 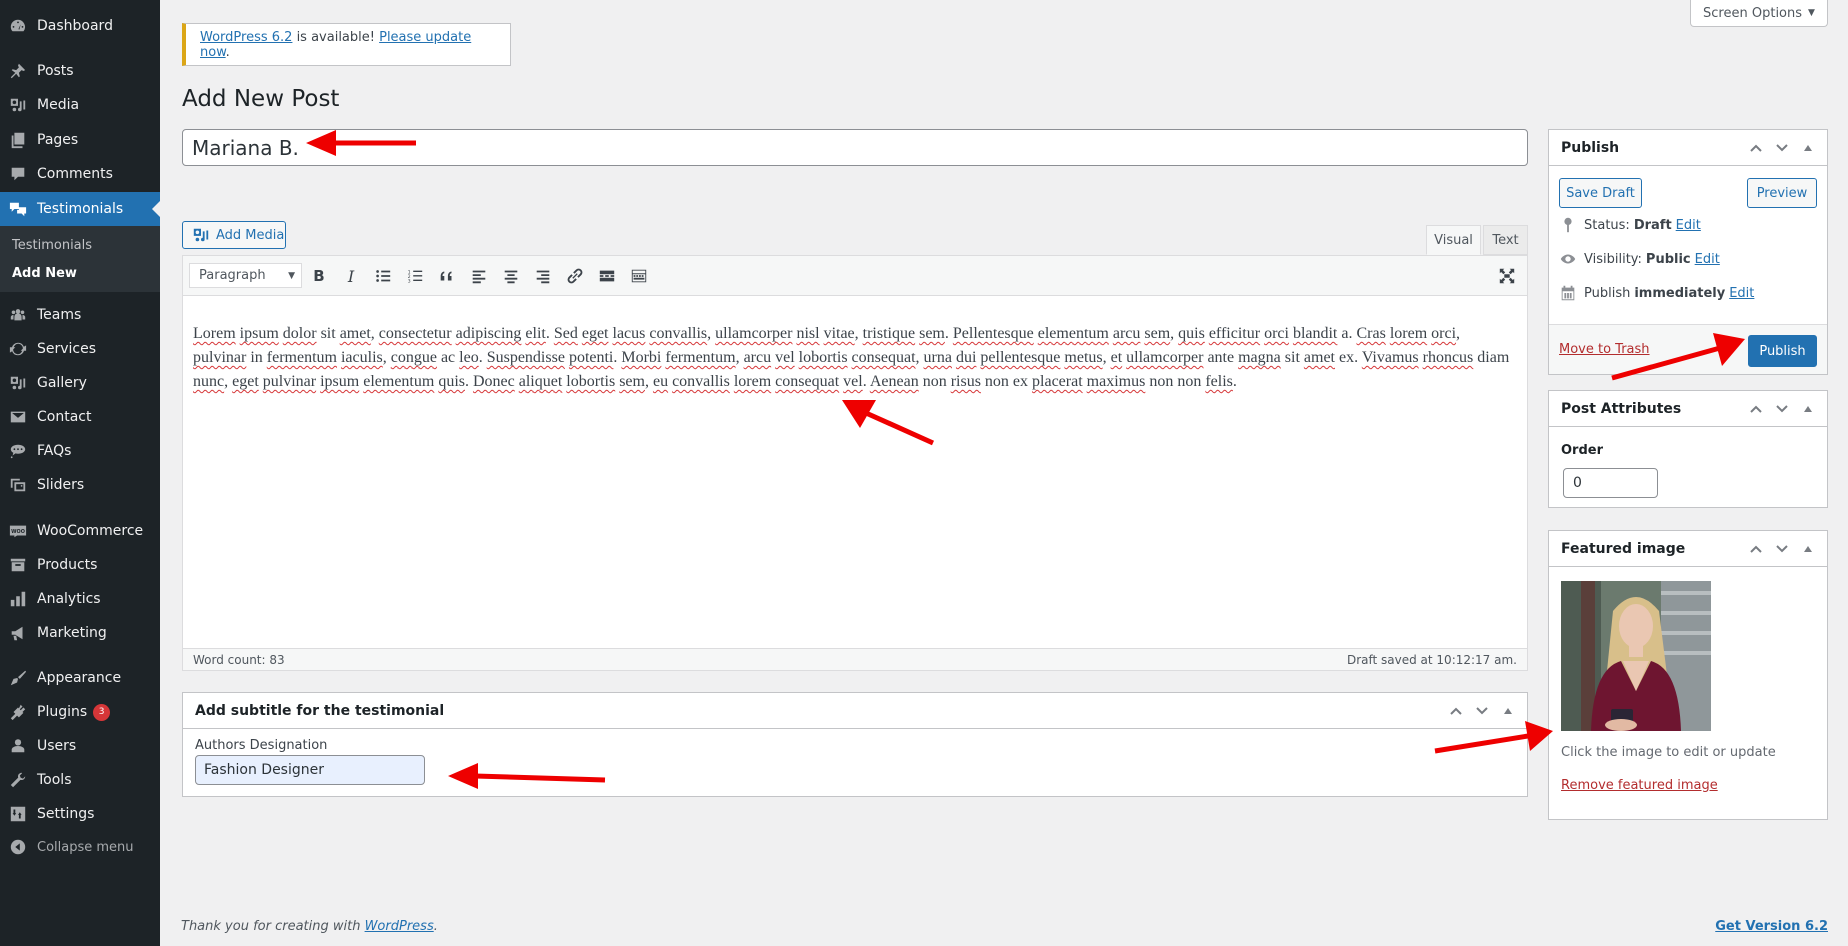 What do you see at coordinates (383, 276) in the screenshot?
I see `bulleted-list-button` at bounding box center [383, 276].